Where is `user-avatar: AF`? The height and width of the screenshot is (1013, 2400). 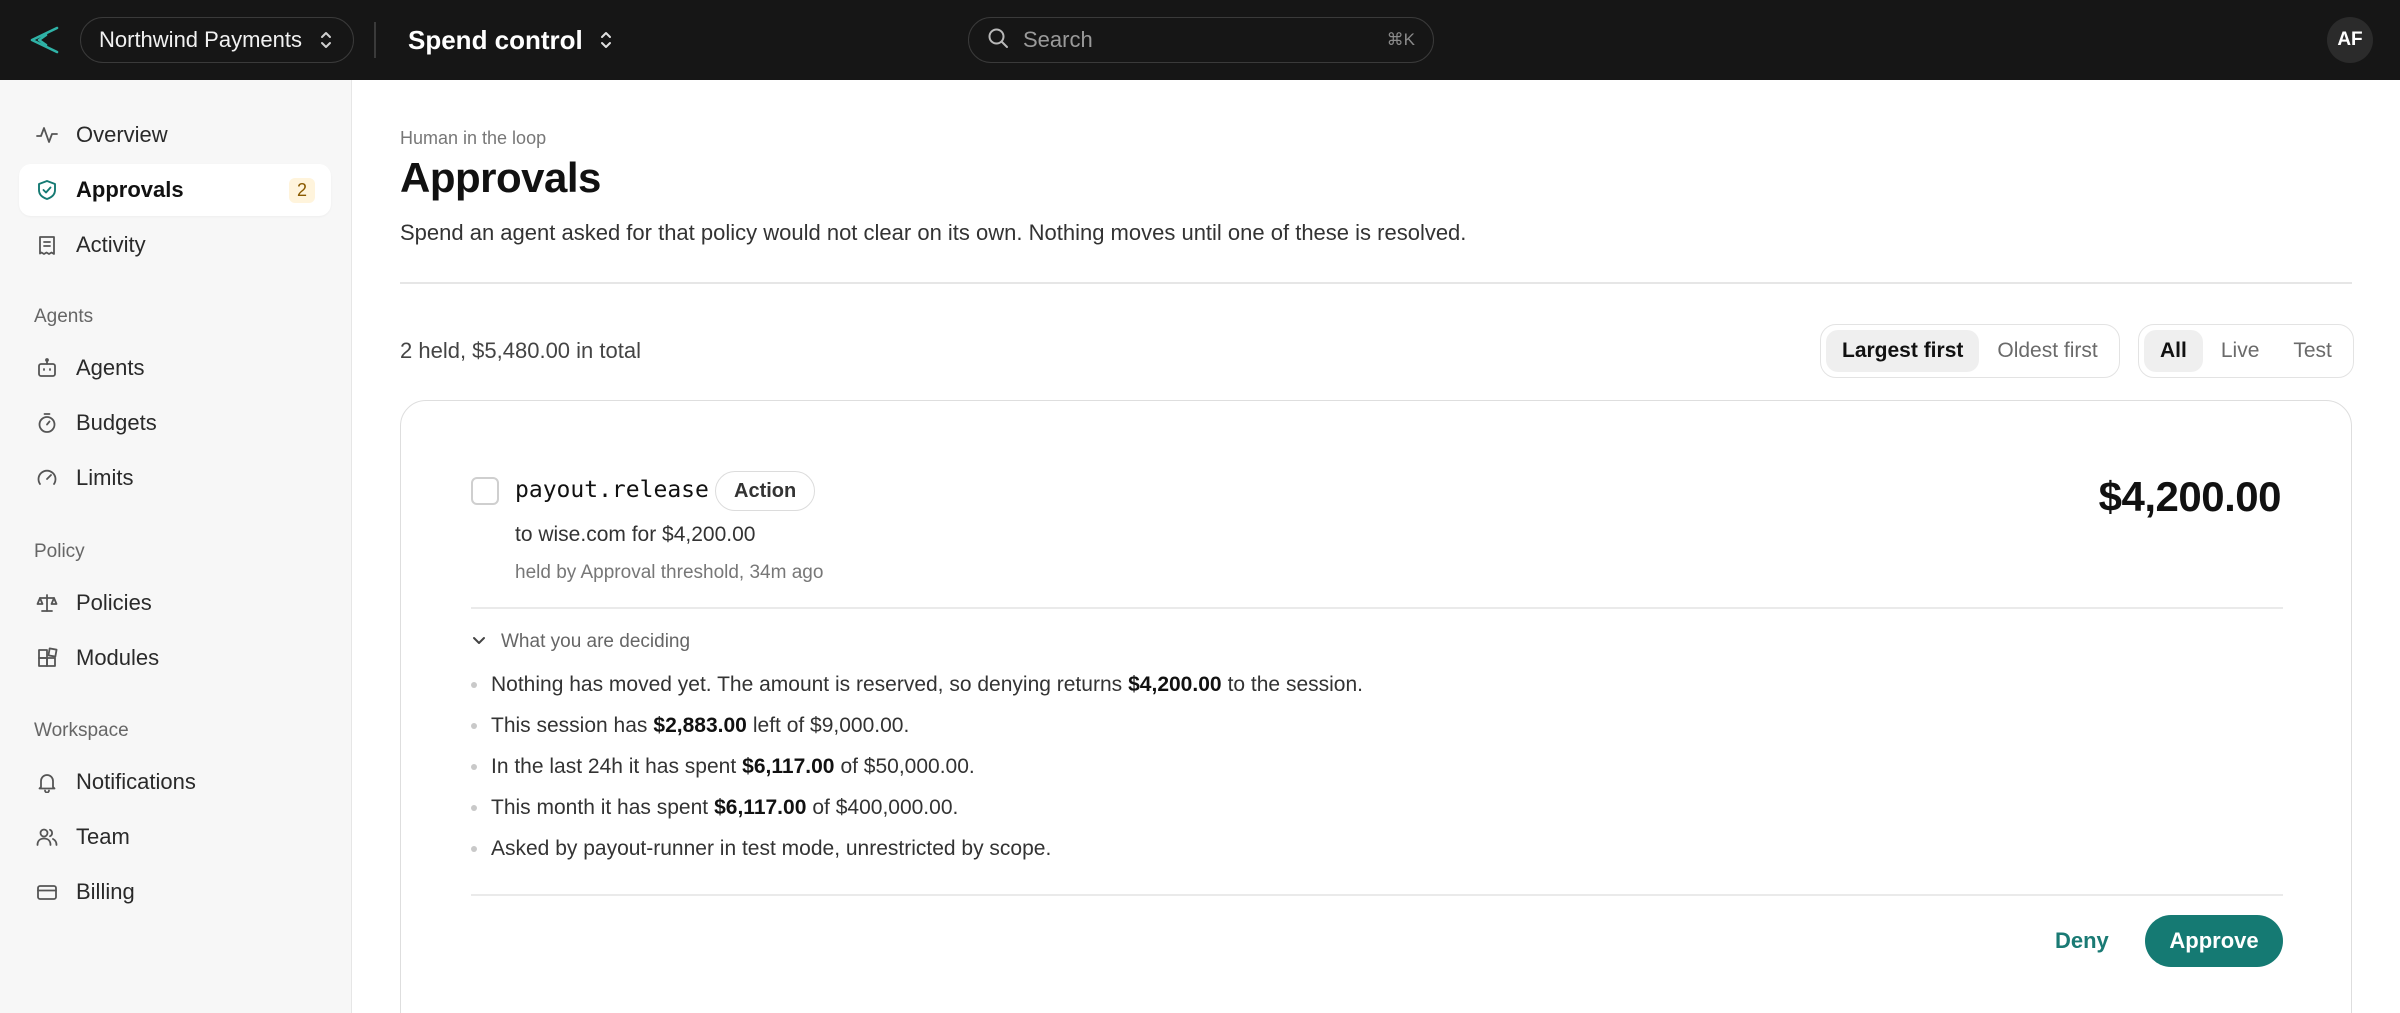
user-avatar: AF is located at coordinates (2350, 40).